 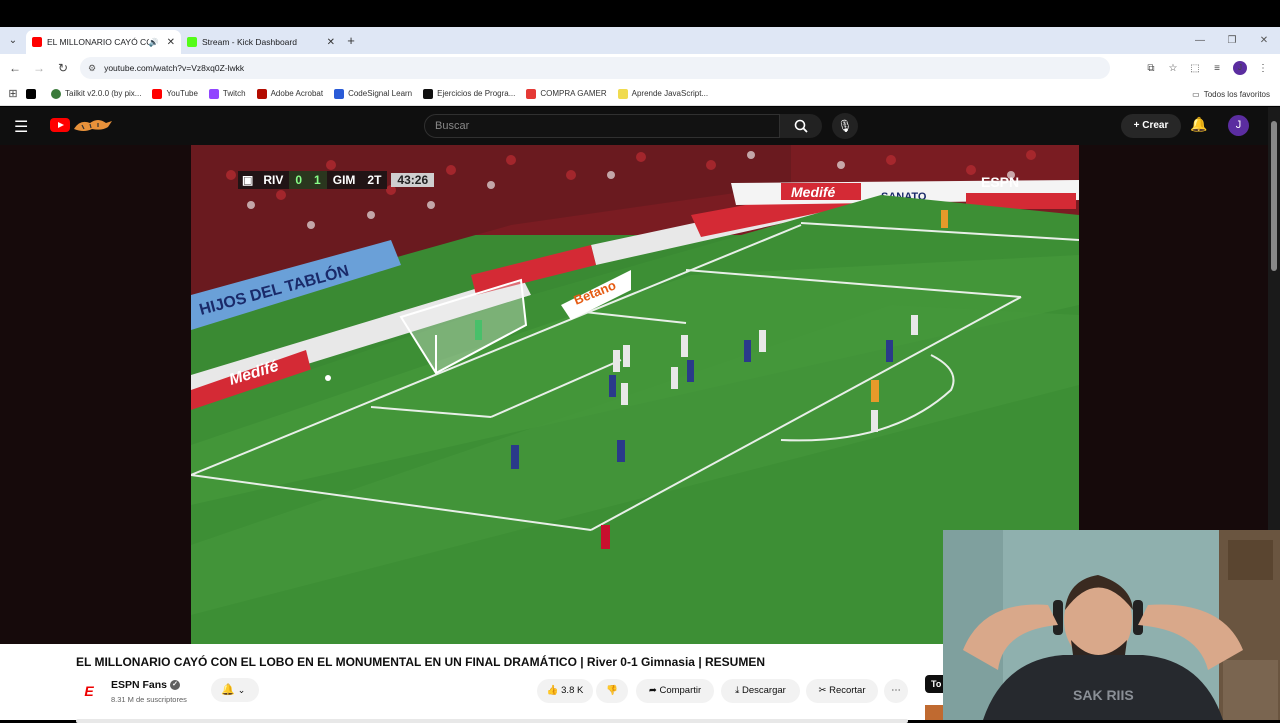 I want to click on download-button: ⤓ Descargar, so click(x=760, y=691).